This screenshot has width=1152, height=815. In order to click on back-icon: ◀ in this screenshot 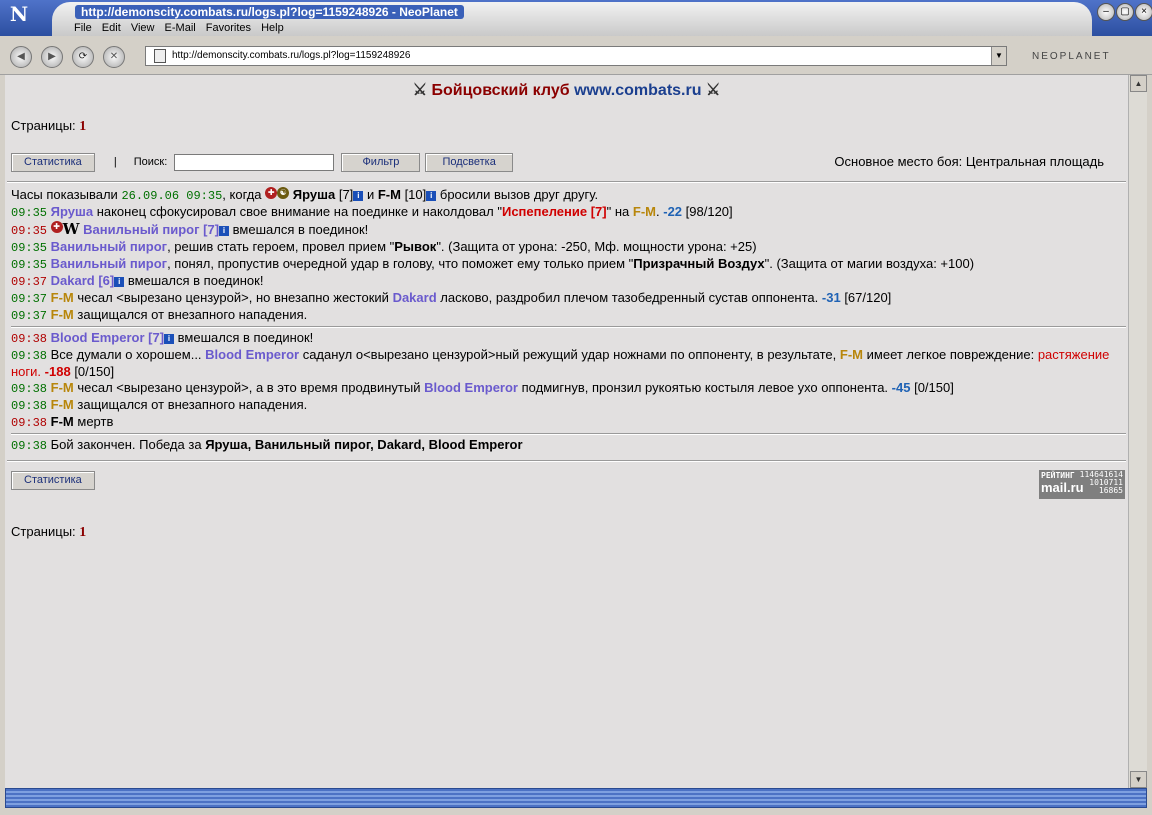, I will do `click(21, 57)`.